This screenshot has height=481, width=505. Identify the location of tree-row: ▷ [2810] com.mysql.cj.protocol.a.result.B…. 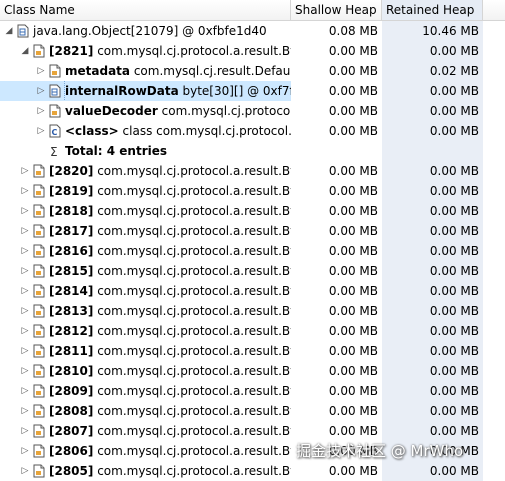
(252, 371).